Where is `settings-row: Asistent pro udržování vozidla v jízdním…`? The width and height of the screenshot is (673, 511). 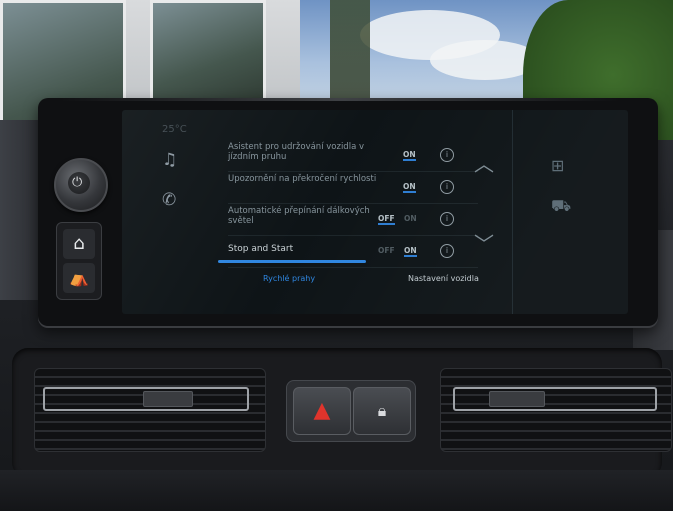 settings-row: Asistent pro udržování vozidla v jízdním… is located at coordinates (353, 156).